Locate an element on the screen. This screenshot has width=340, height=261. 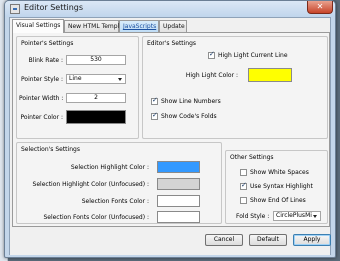
dialog-button-bar: Cancel Default Apply is located at coordinates (170, 241).